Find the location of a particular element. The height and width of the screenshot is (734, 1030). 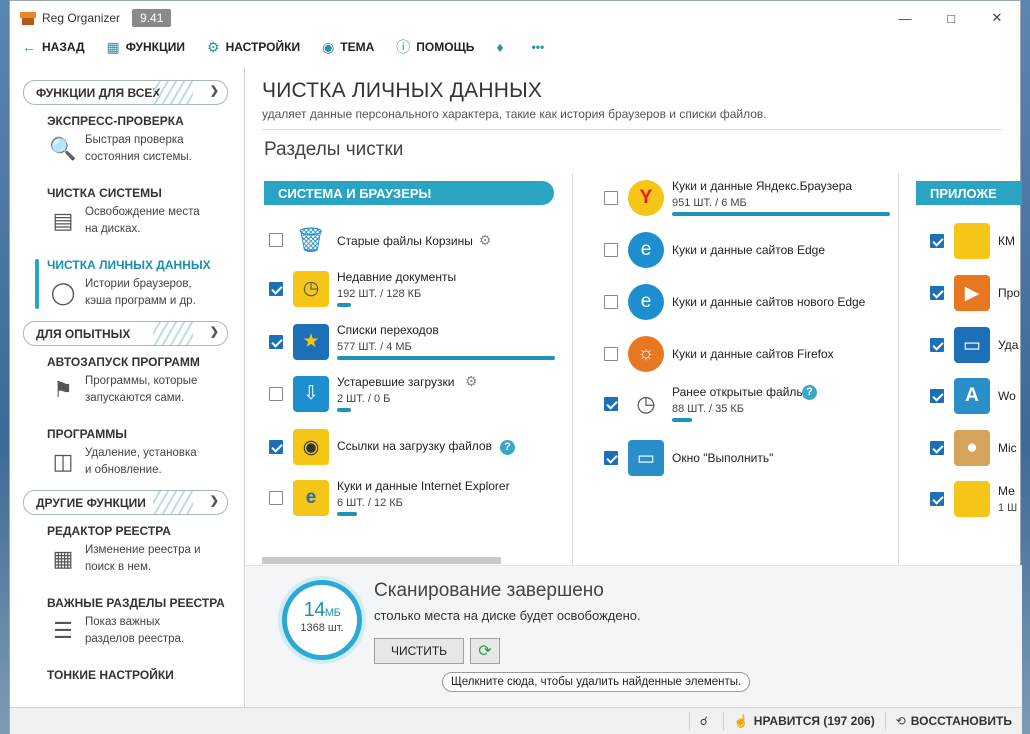

notifications-button: ♦ is located at coordinates (502, 47).